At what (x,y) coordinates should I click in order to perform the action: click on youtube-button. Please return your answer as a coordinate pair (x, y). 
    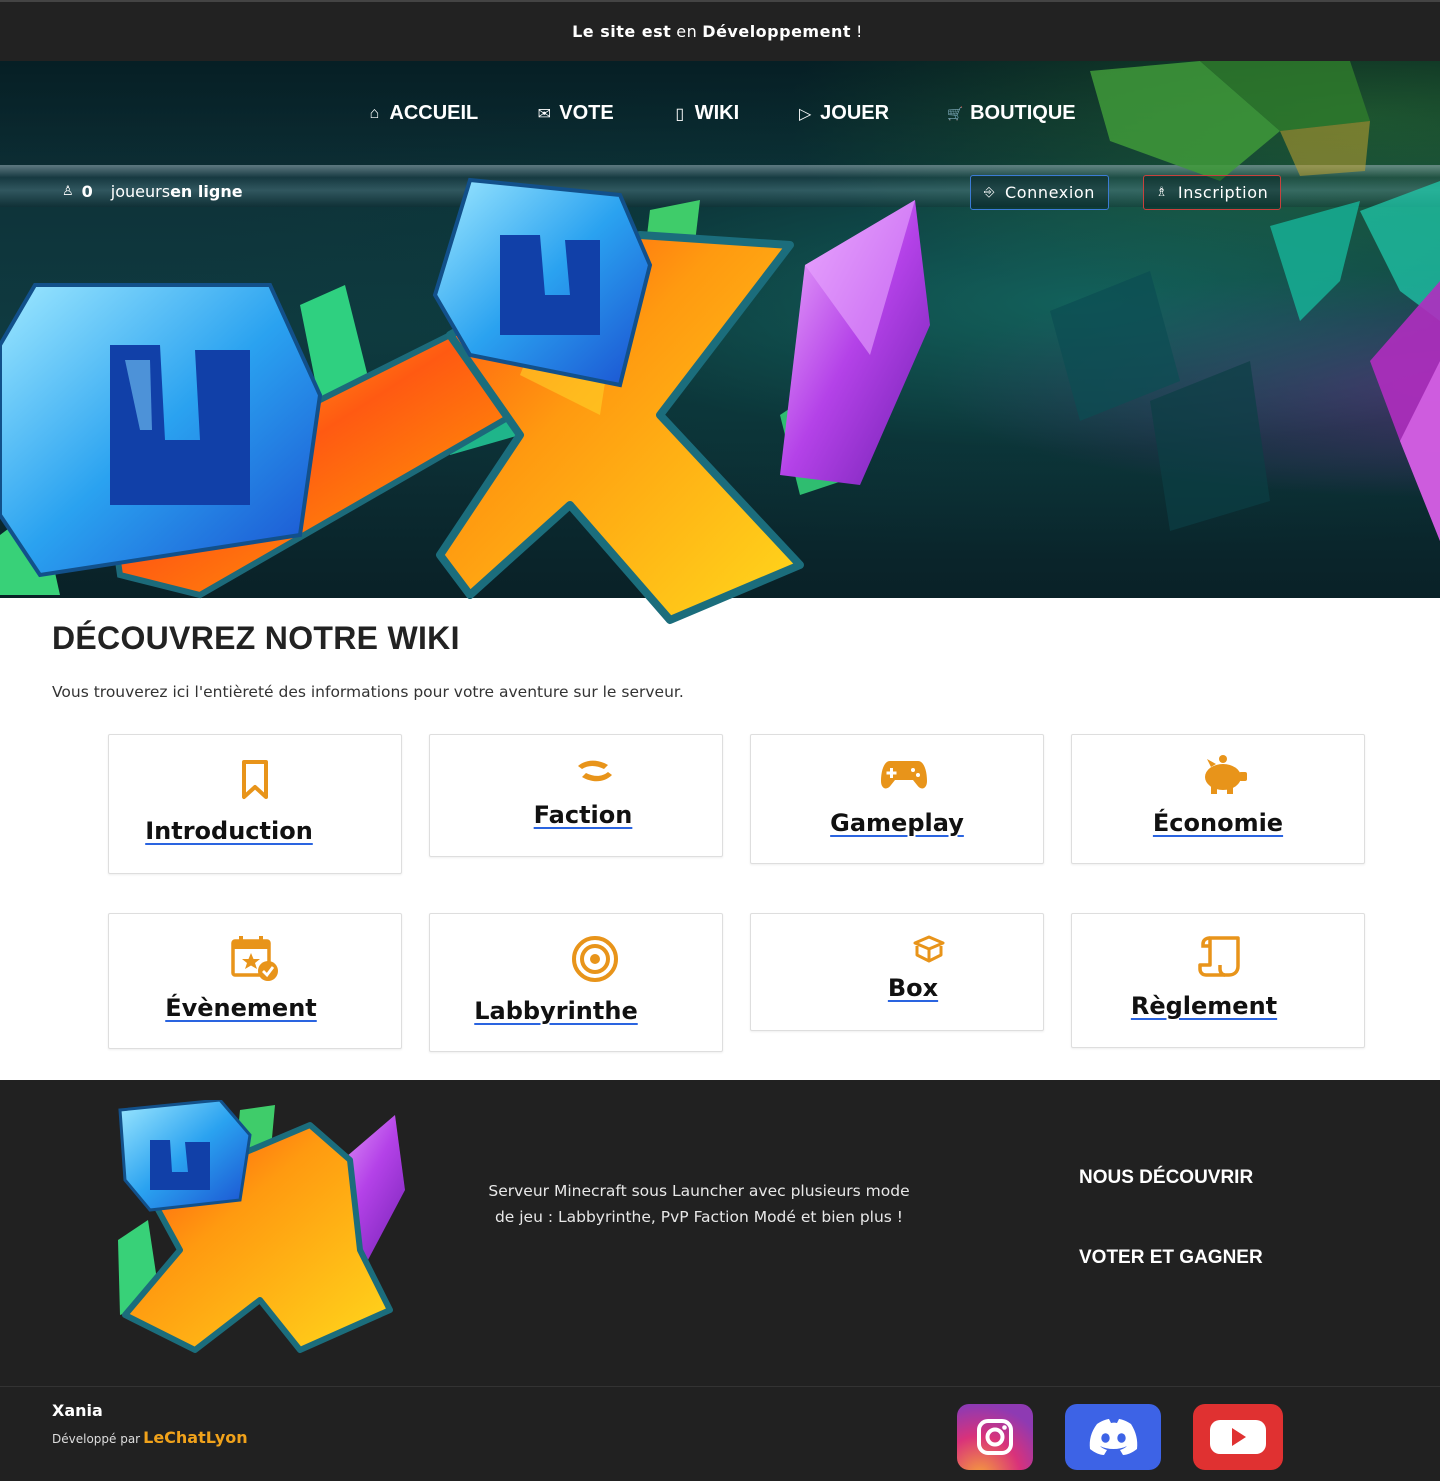
    Looking at the image, I should click on (1238, 1437).